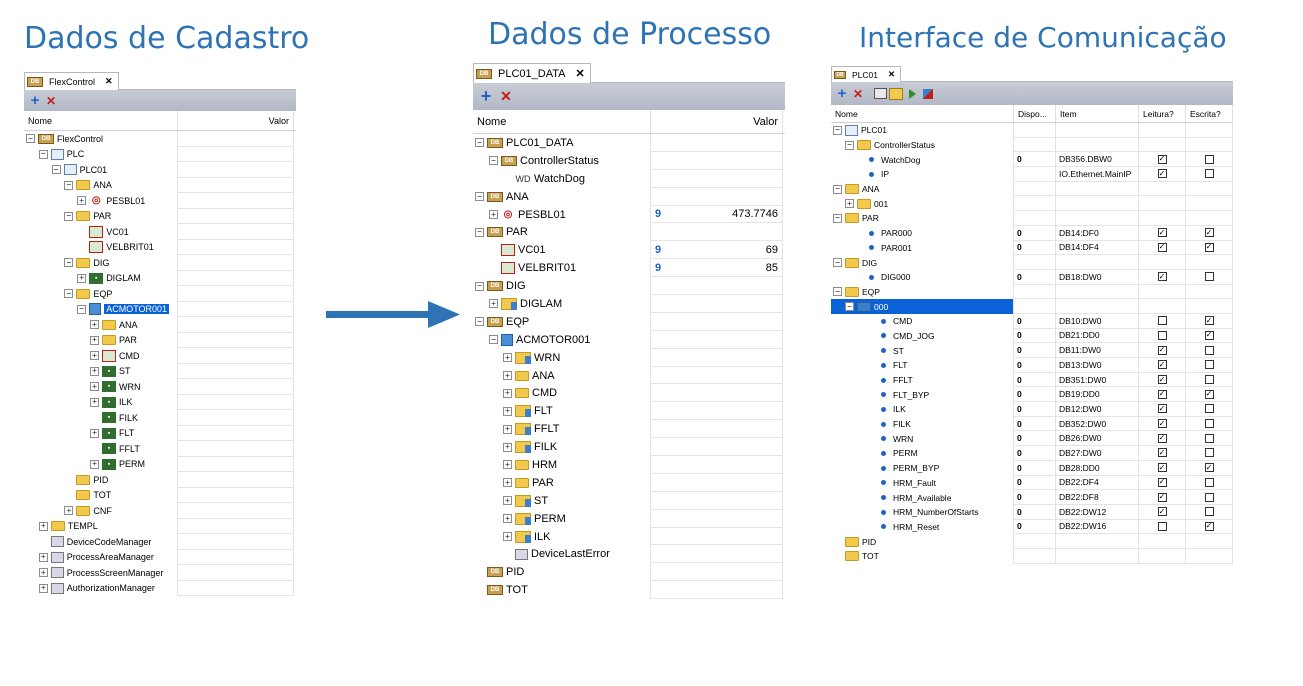 This screenshot has height=686, width=1303. Describe the element at coordinates (629, 554) in the screenshot. I see `tree-row: DeviceLastError` at that location.